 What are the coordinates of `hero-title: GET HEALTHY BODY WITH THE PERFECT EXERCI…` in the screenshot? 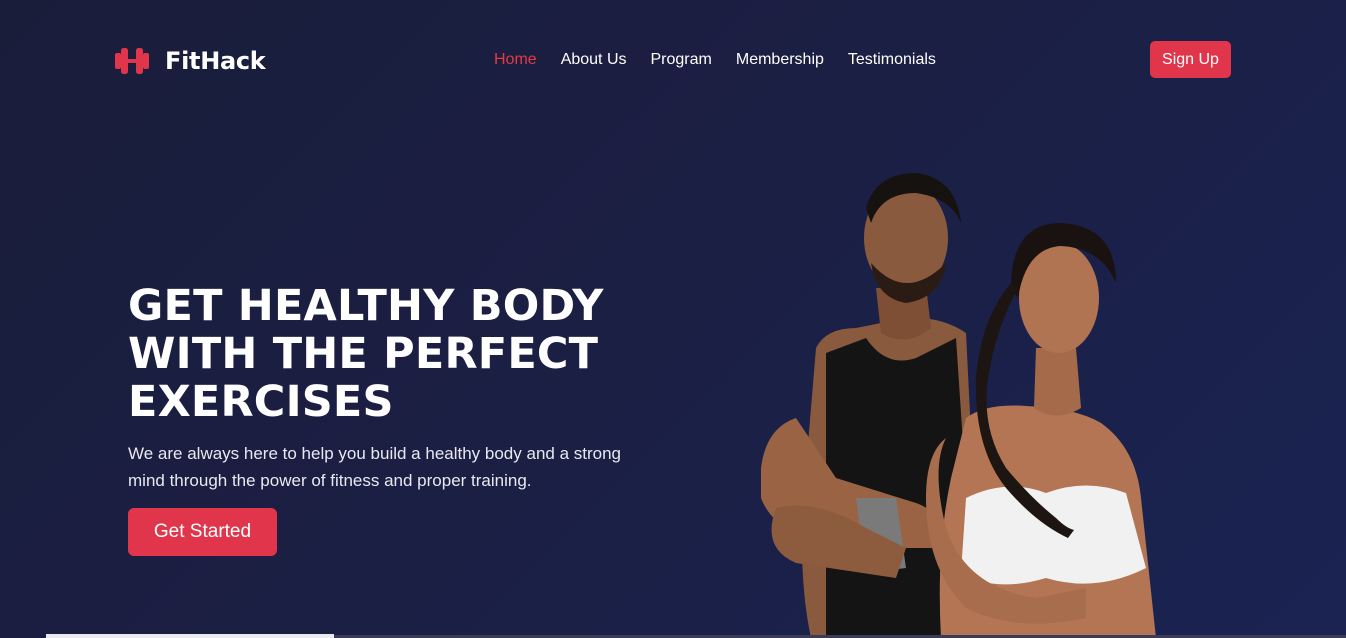 It's located at (366, 354).